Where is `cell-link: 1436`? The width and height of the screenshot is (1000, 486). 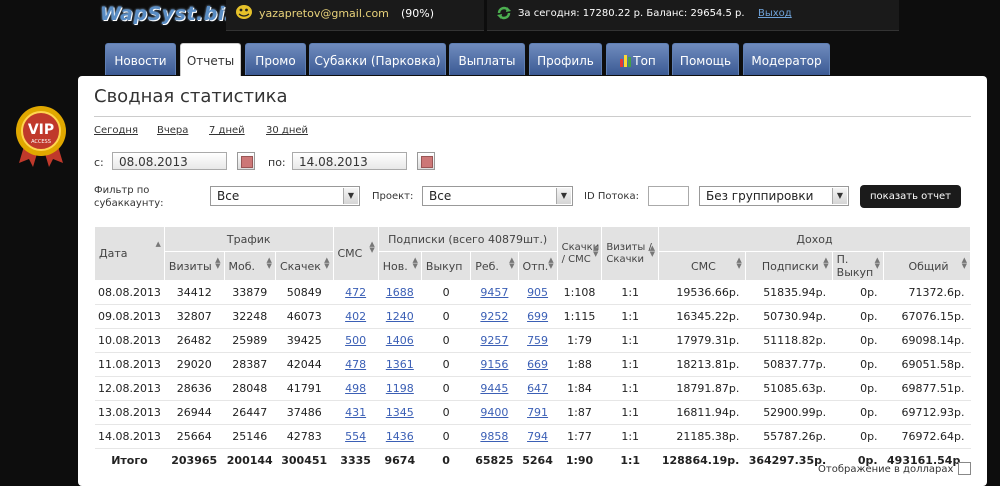 cell-link: 1436 is located at coordinates (400, 436).